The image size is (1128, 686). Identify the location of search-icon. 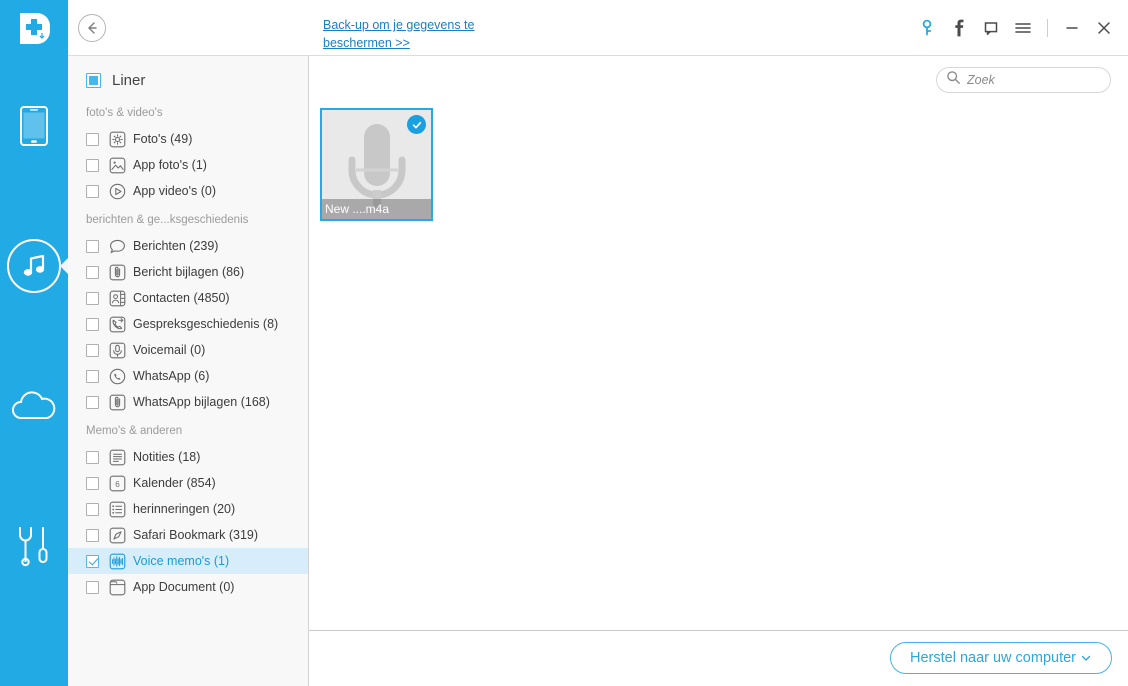
(953, 80).